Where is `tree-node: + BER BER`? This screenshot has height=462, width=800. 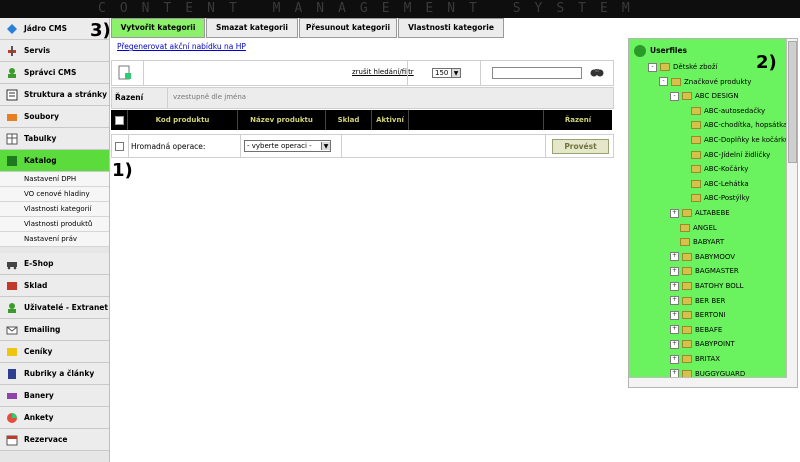
tree-node: + BER BER is located at coordinates (697, 301).